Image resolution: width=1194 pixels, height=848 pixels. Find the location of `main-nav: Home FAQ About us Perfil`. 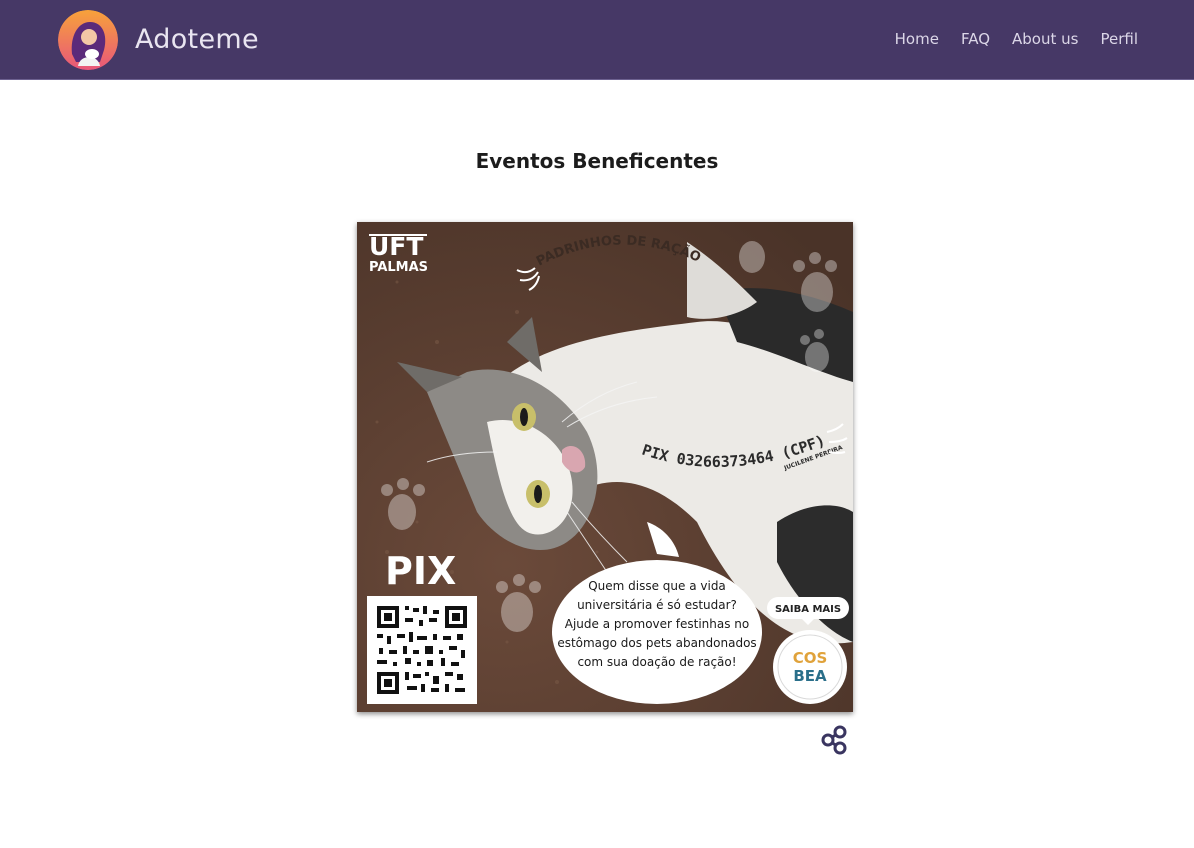

main-nav: Home FAQ About us Perfil is located at coordinates (1005, 39).